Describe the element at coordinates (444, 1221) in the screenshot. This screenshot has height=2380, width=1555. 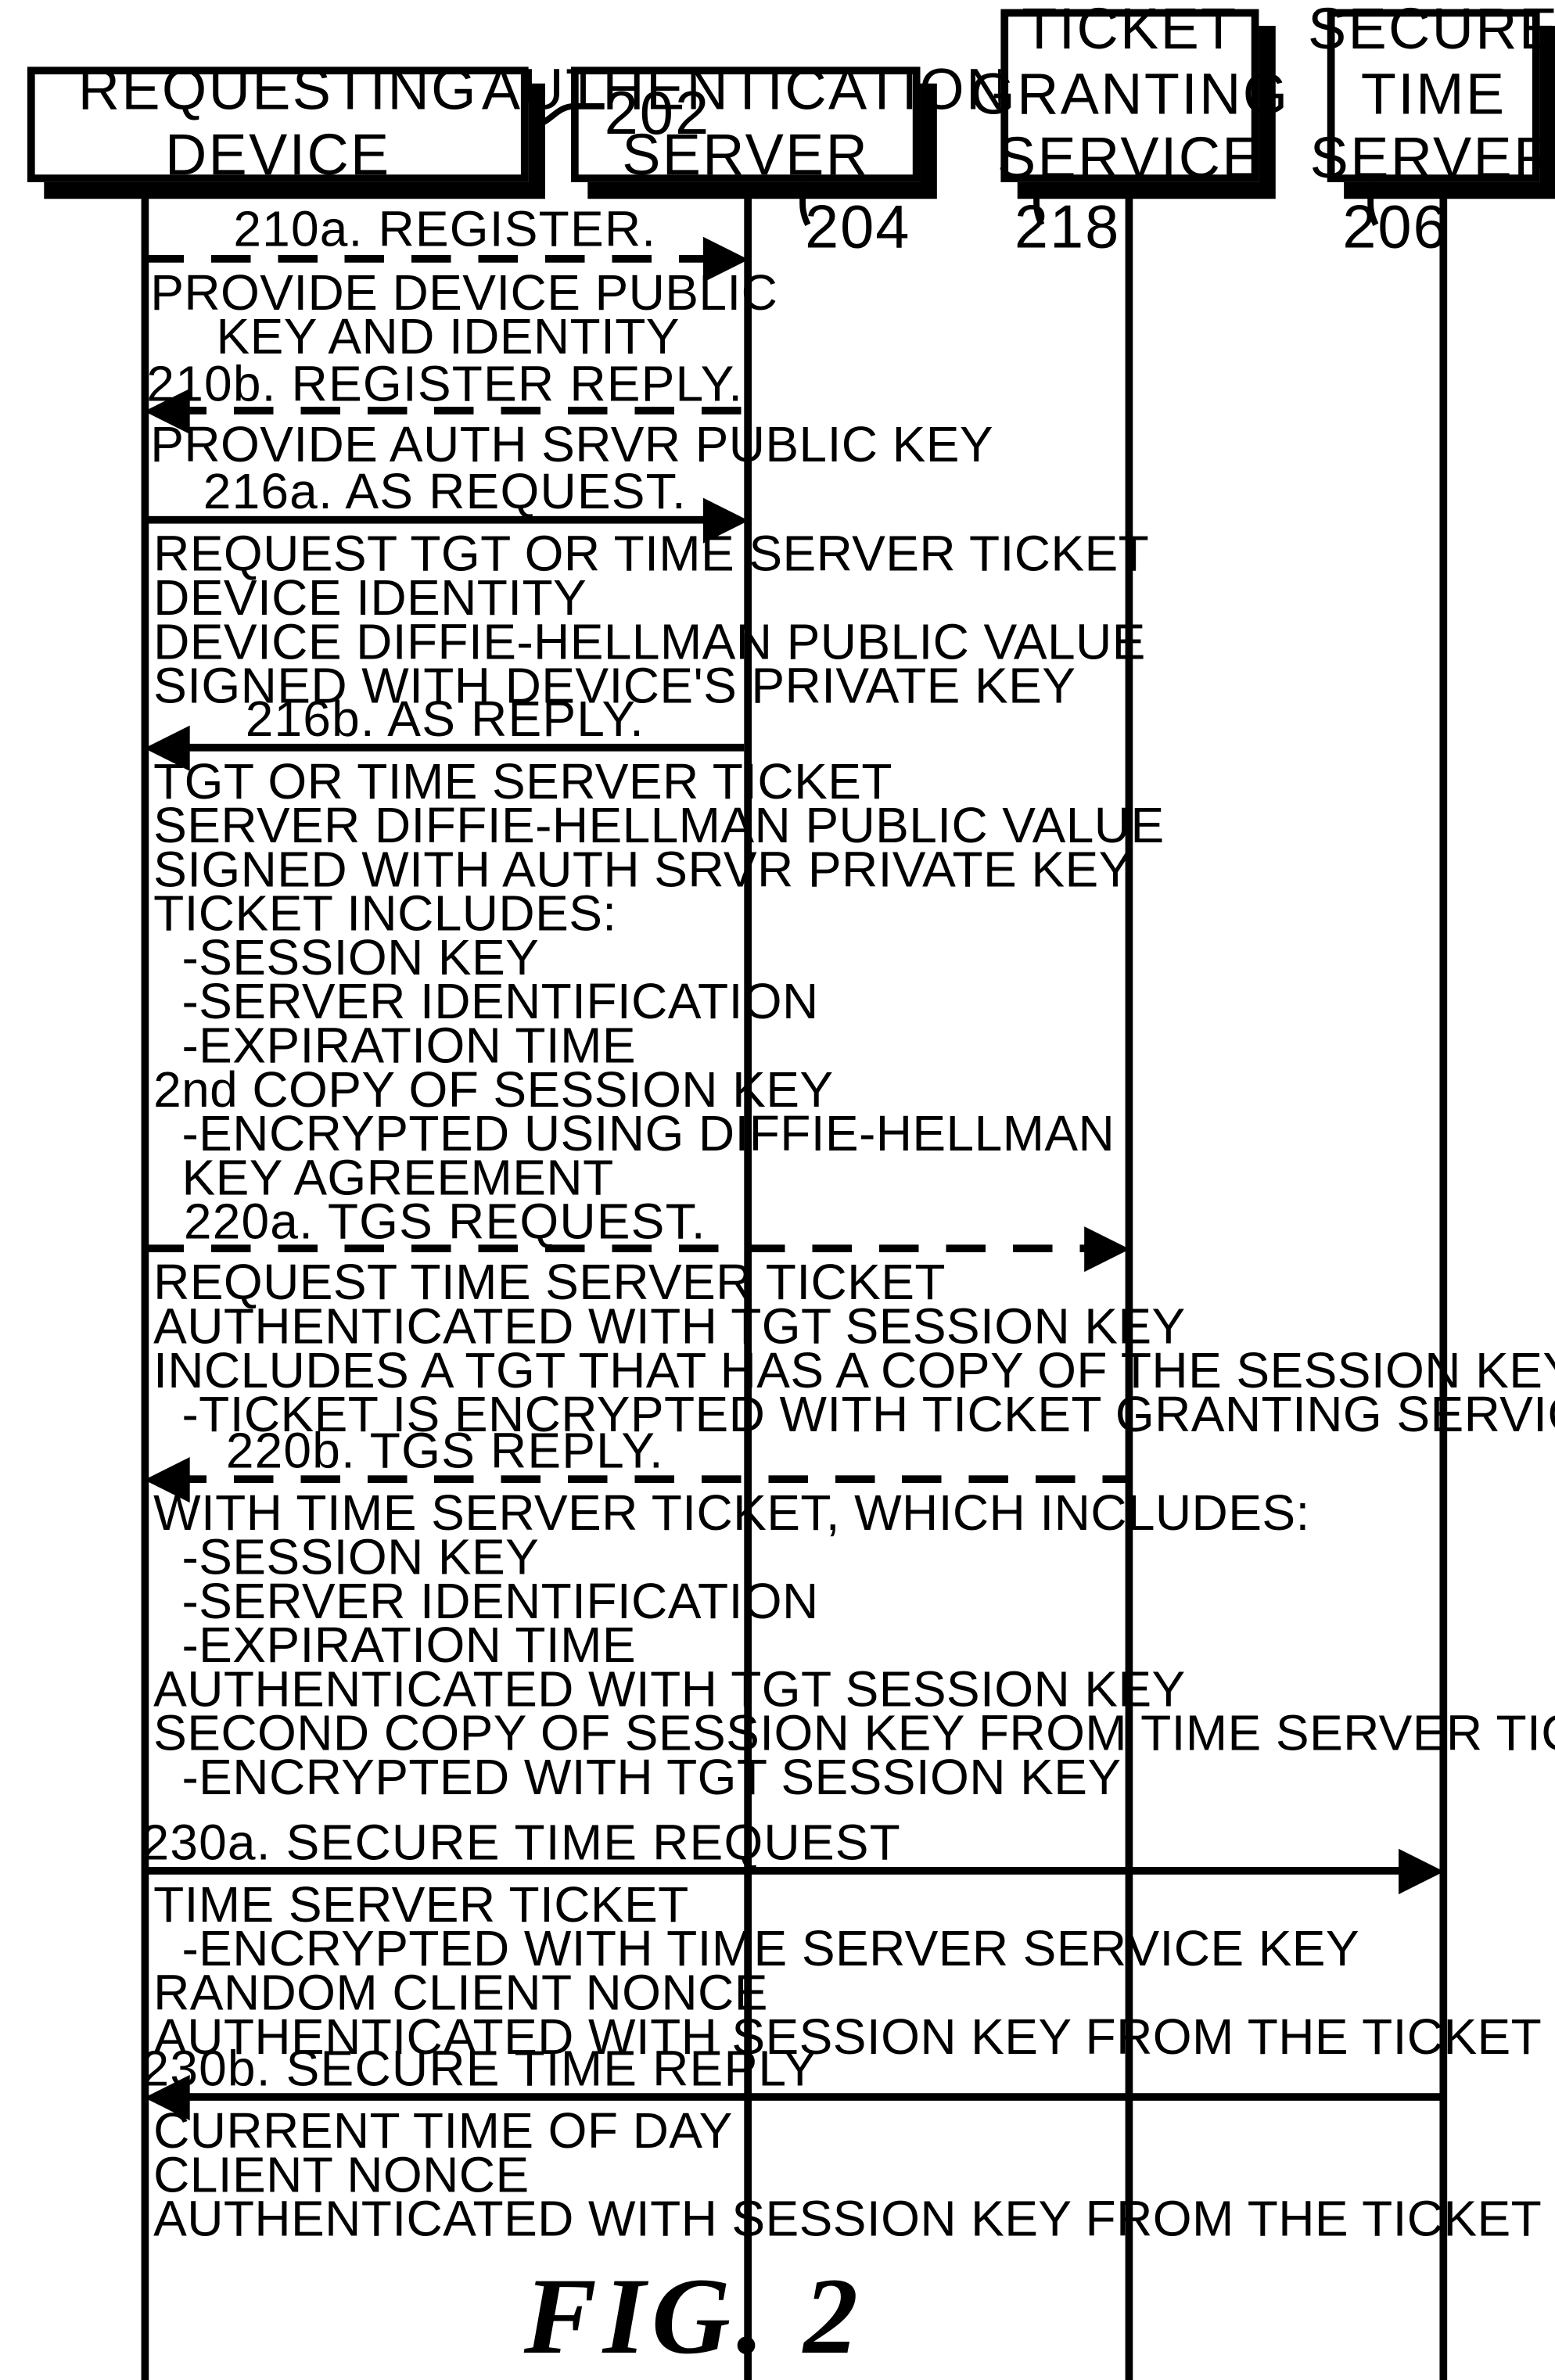
I see `msg-label-220a: 220a. TGS REQUEST.` at that location.